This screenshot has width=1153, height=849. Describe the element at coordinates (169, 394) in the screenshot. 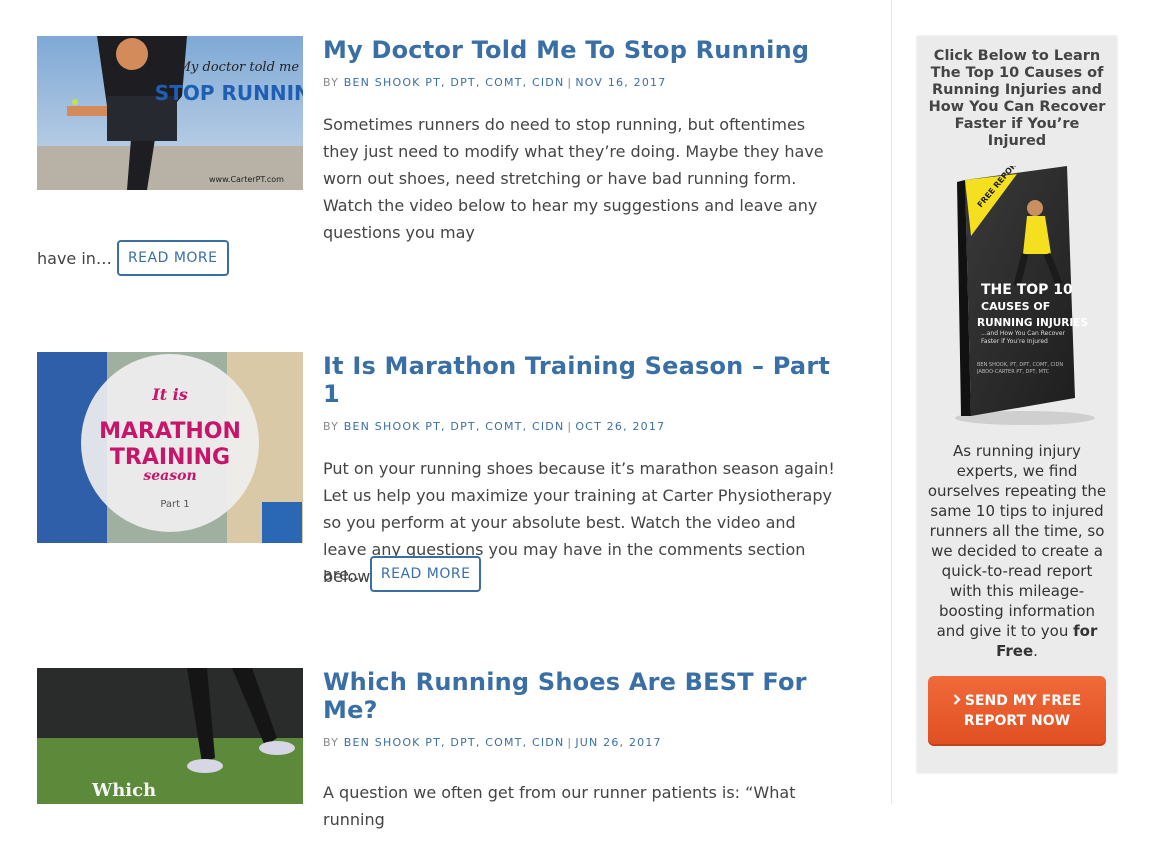

I see `thumb-caption-1: It is` at that location.